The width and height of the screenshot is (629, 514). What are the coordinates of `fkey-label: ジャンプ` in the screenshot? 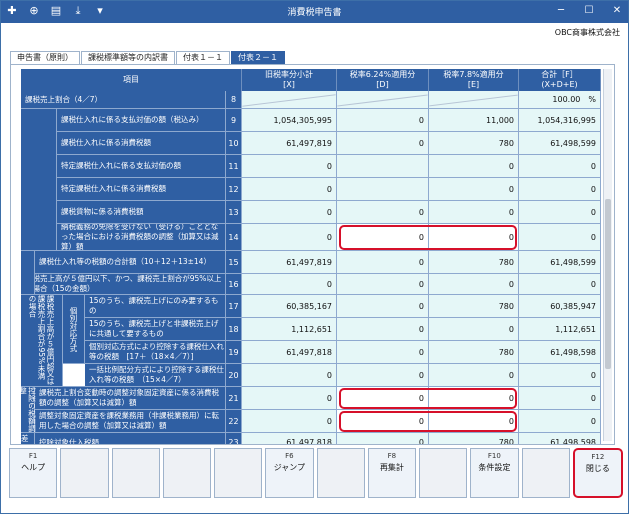 It's located at (289, 467).